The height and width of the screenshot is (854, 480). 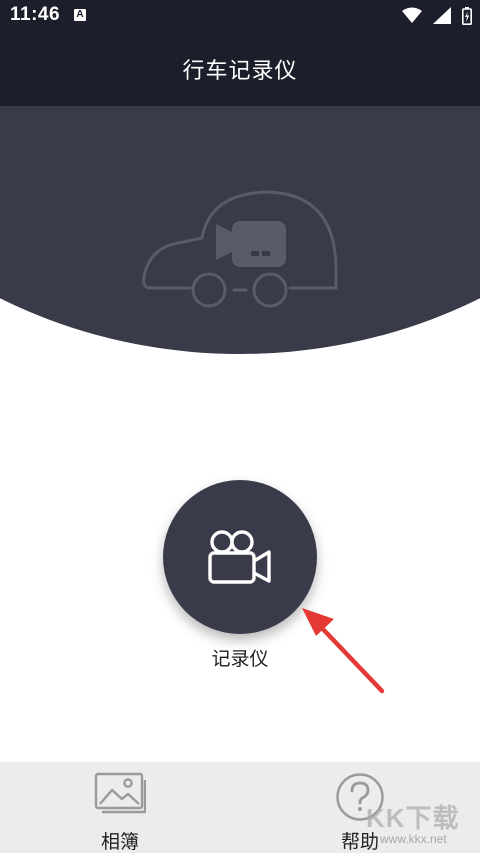 What do you see at coordinates (80, 15) in the screenshot?
I see `notification-badge: A` at bounding box center [80, 15].